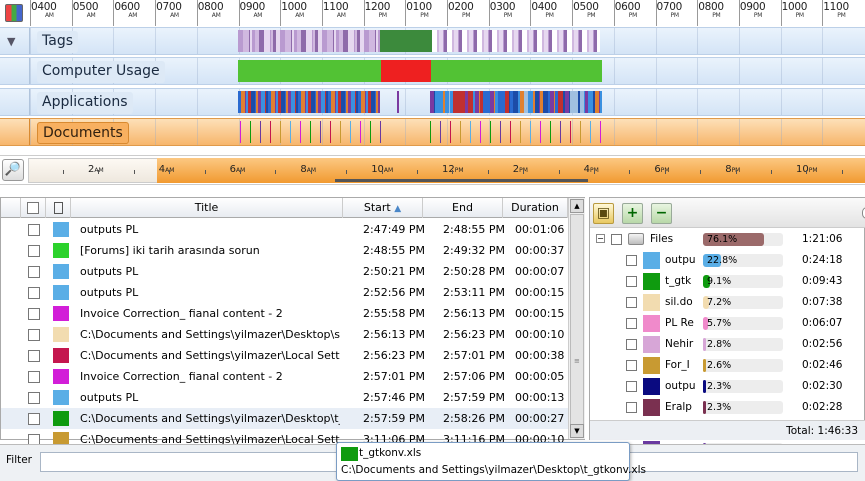 The width and height of the screenshot is (865, 481). Describe the element at coordinates (678, 281) in the screenshot. I see `file-name: t_gtk` at that location.